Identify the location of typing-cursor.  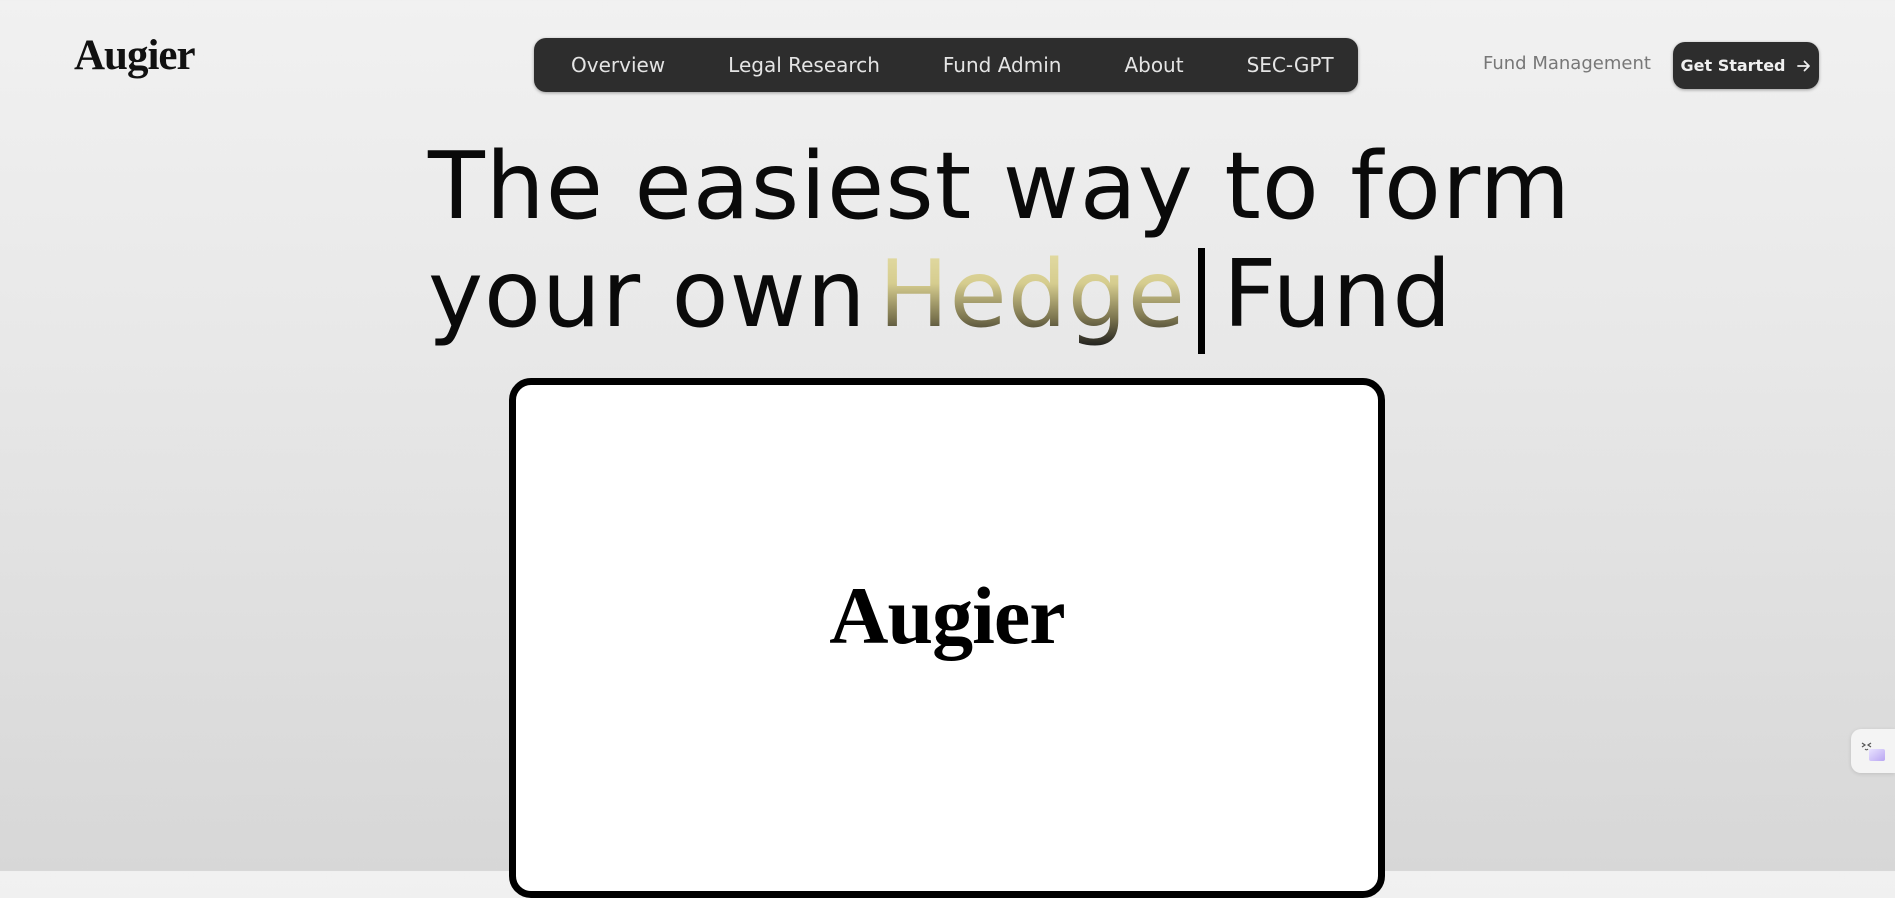
(1202, 301).